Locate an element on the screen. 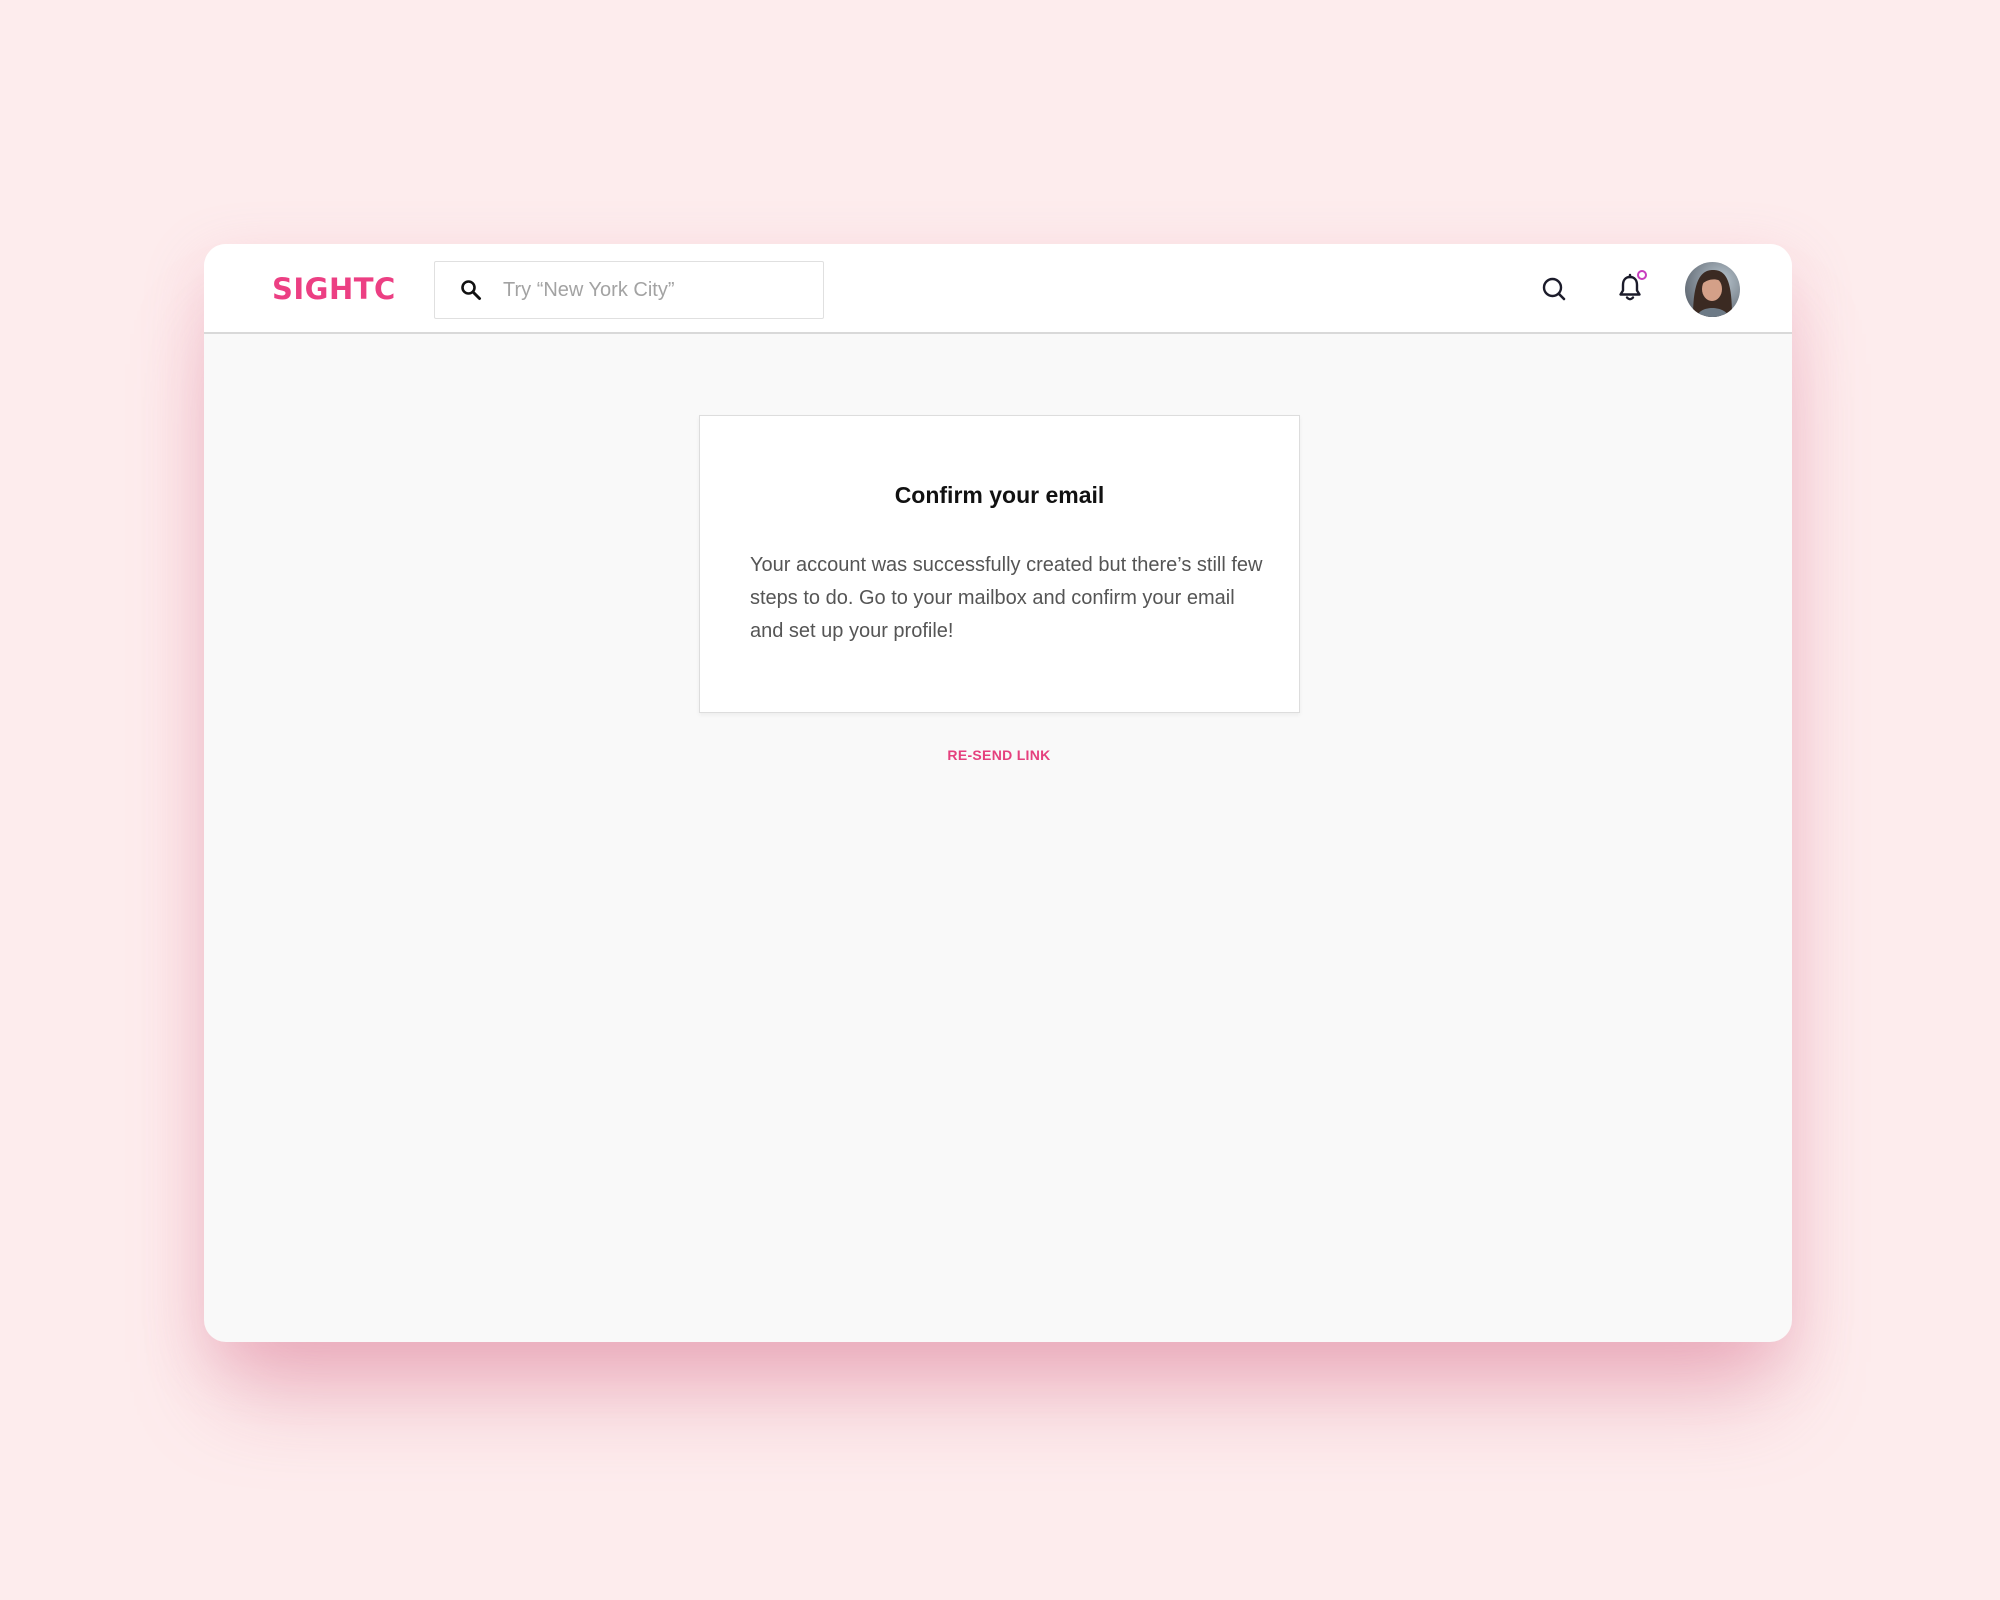 Image resolution: width=2000 pixels, height=1600 pixels. user-avatar-image is located at coordinates (1712, 289).